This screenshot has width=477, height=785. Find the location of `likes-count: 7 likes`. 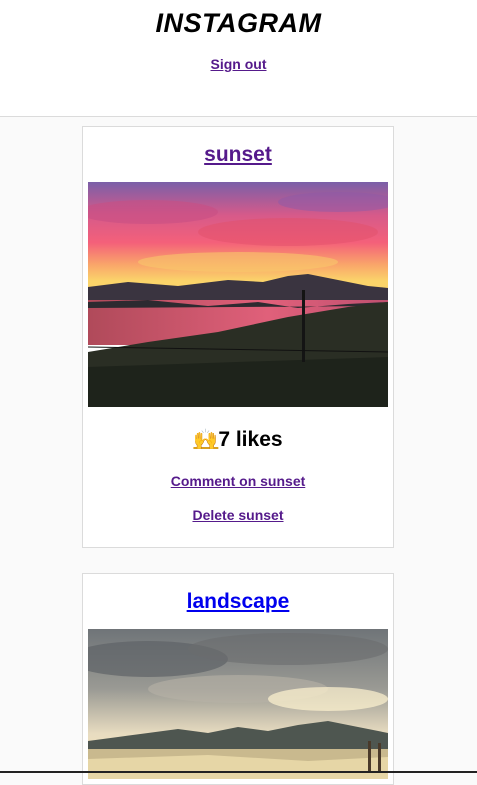

likes-count: 7 likes is located at coordinates (250, 439).